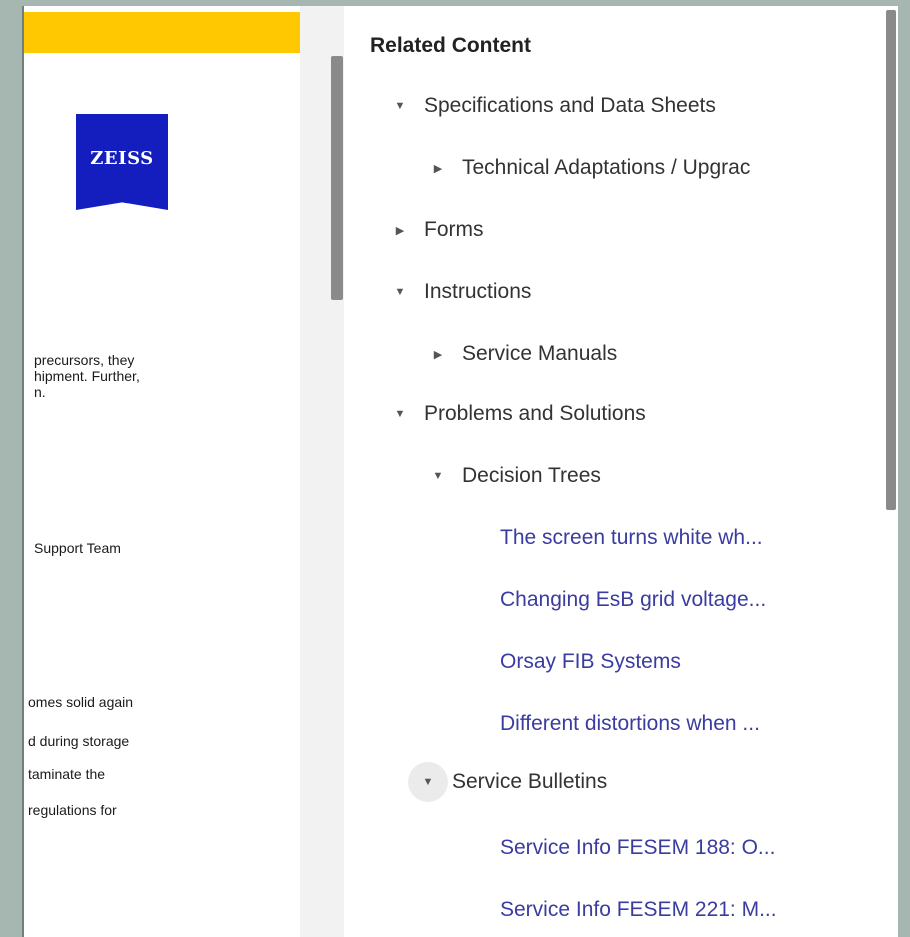 The height and width of the screenshot is (937, 910). Describe the element at coordinates (904, 468) in the screenshot. I see `backdrop-right` at that location.